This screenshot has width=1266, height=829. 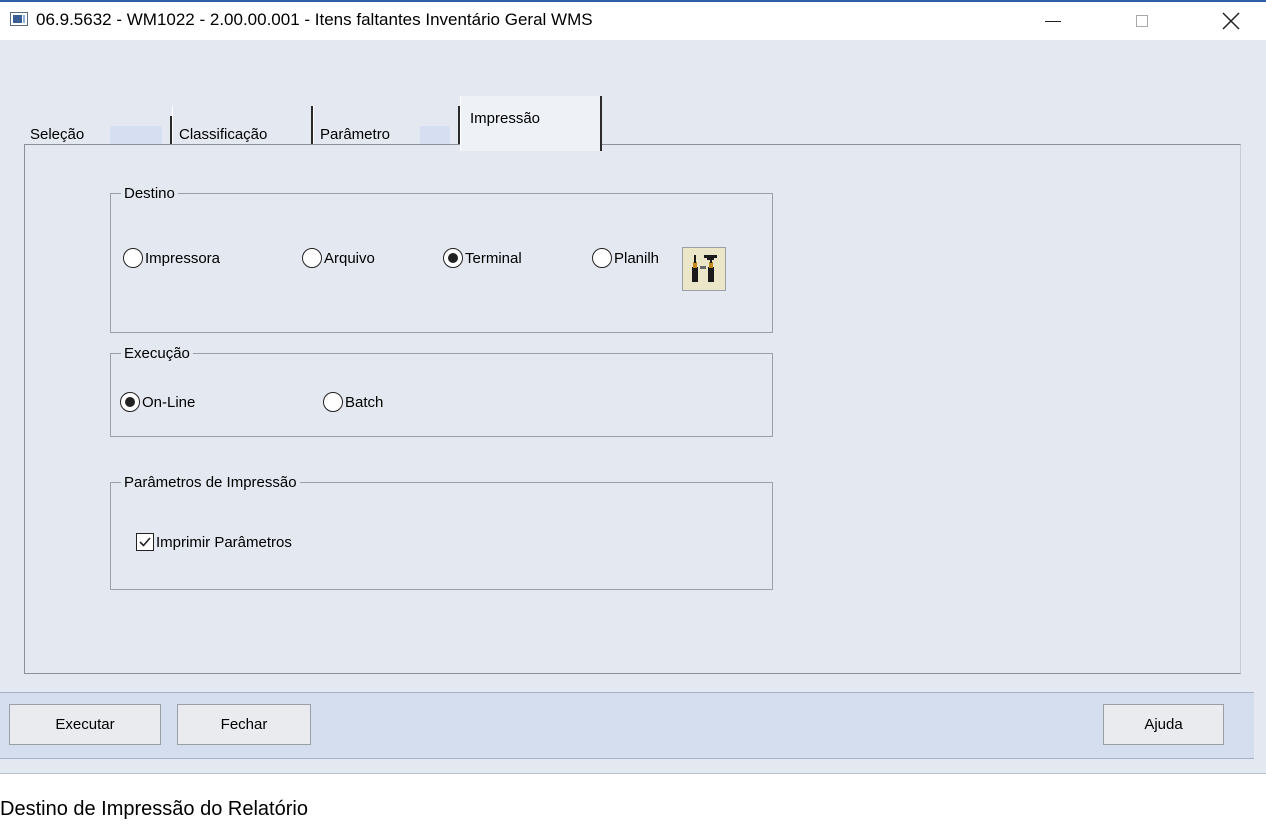 What do you see at coordinates (355, 134) in the screenshot?
I see `tab-label: Parâmetro` at bounding box center [355, 134].